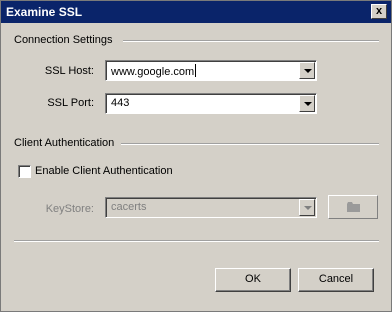  Describe the element at coordinates (63, 40) in the screenshot. I see `connection-settings-title: Connection Settings` at that location.